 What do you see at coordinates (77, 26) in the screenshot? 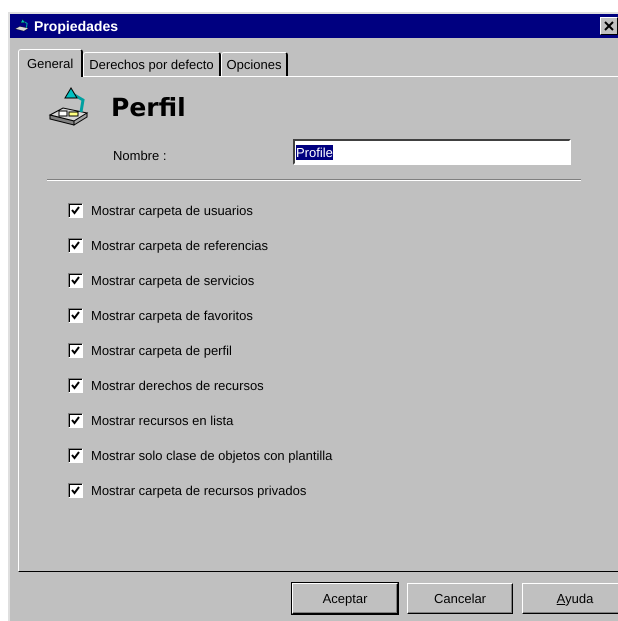
I see `window-title: Propiedades` at bounding box center [77, 26].